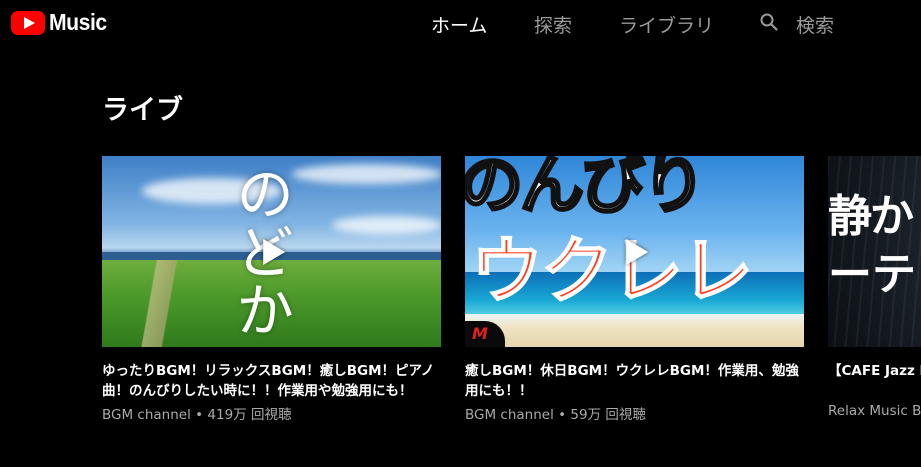 This screenshot has height=467, width=921. Describe the element at coordinates (555, 415) in the screenshot. I see `video-subtitle: BGM channel • 59万 回視聴` at that location.